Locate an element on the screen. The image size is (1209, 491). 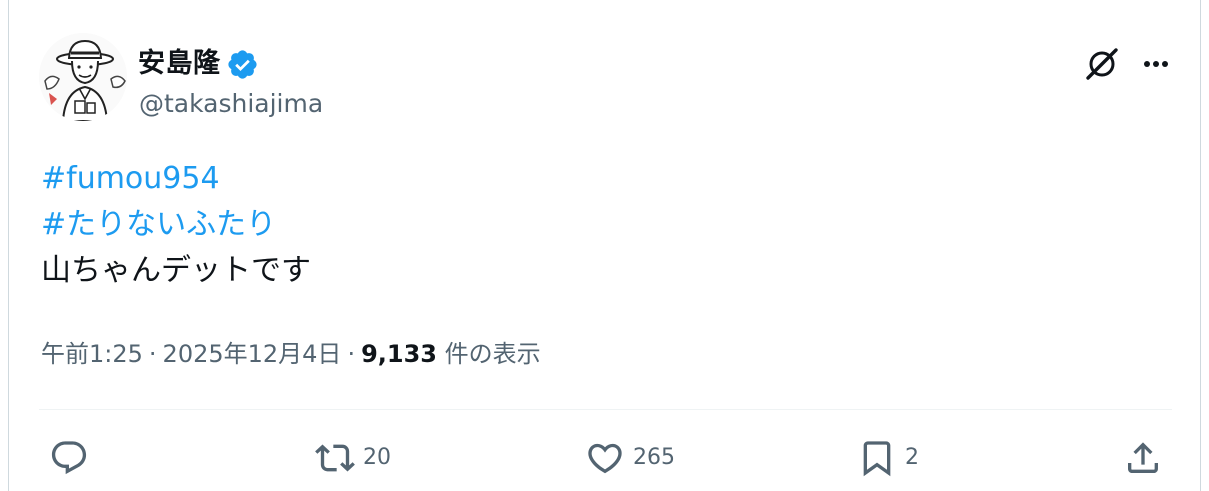
action-bar: 20 265 2 is located at coordinates (604, 458).